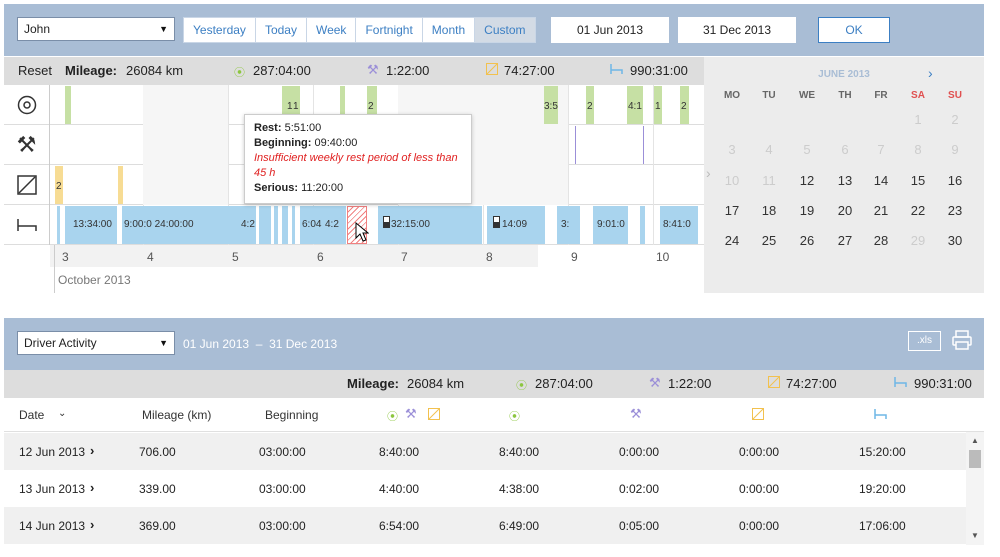 The height and width of the screenshot is (557, 1000). I want to click on available-block: 2, so click(59, 185).